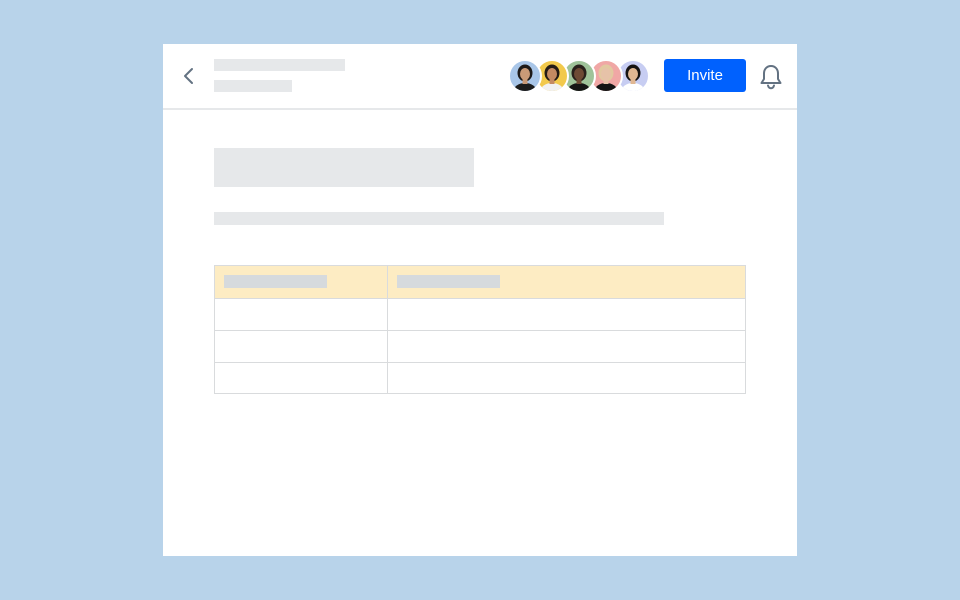 This screenshot has height=600, width=960. I want to click on top-bar: Invite, so click(480, 77).